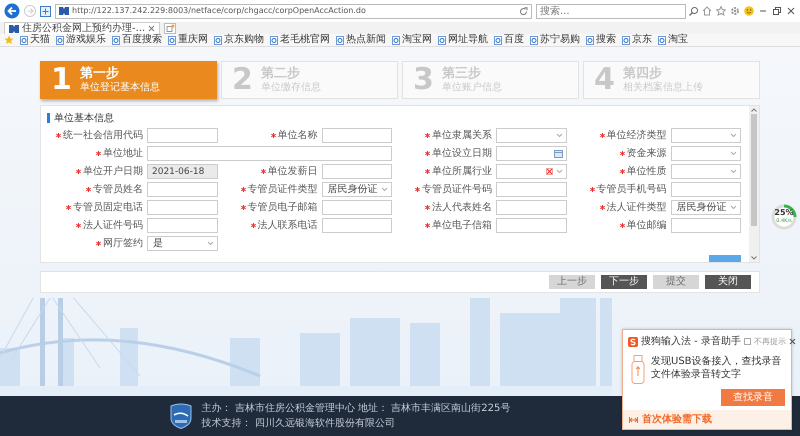 The height and width of the screenshot is (436, 800). What do you see at coordinates (182, 243) in the screenshot?
I see `select-field: 是` at bounding box center [182, 243].